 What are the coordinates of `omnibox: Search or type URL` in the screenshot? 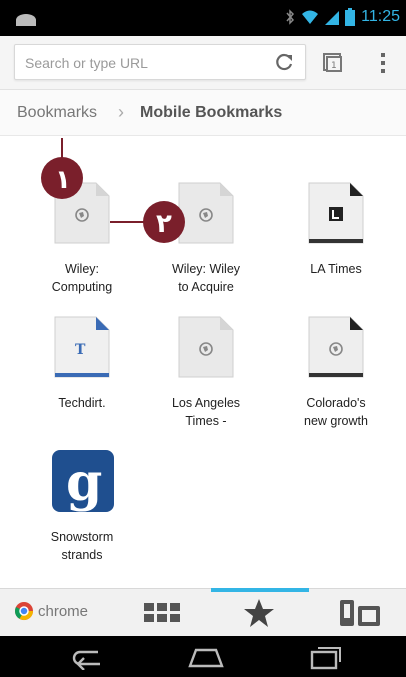 It's located at (160, 62).